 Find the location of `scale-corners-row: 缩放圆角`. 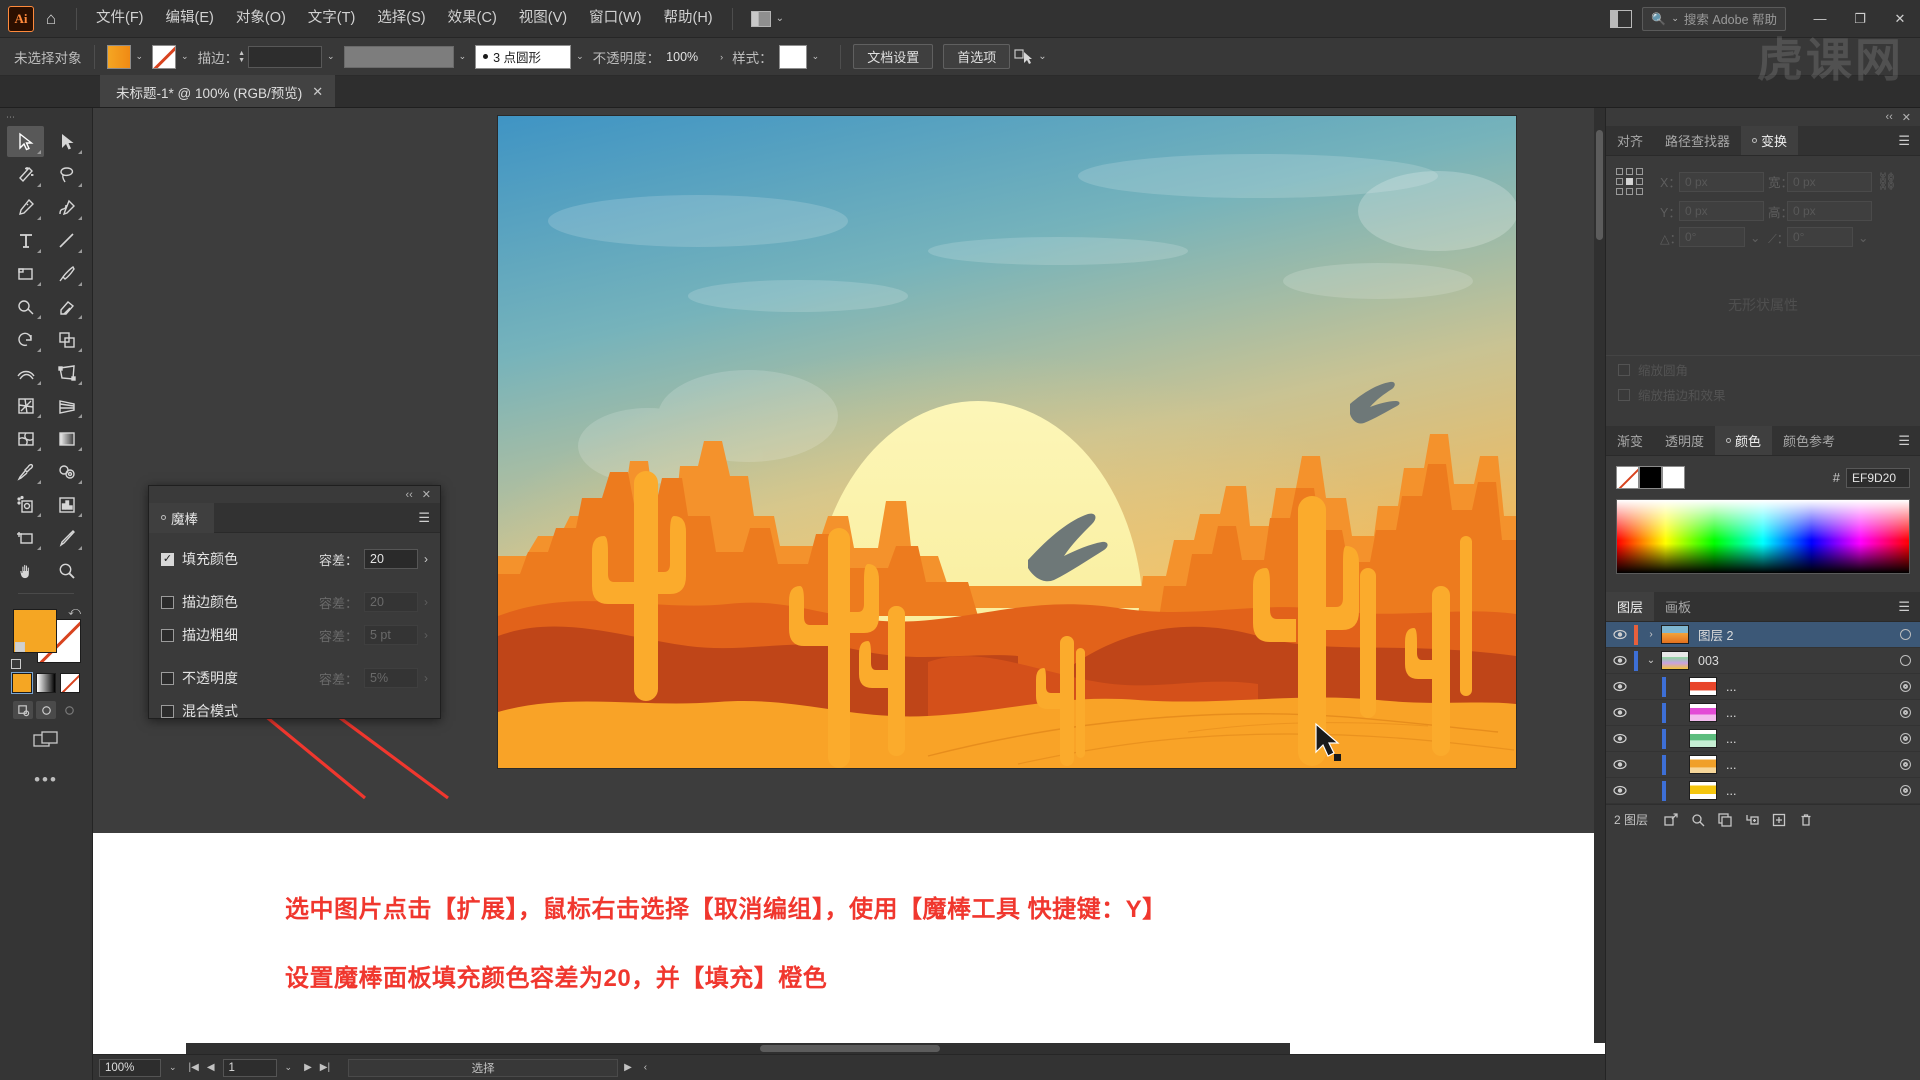

scale-corners-row: 缩放圆角 is located at coordinates (1763, 369).